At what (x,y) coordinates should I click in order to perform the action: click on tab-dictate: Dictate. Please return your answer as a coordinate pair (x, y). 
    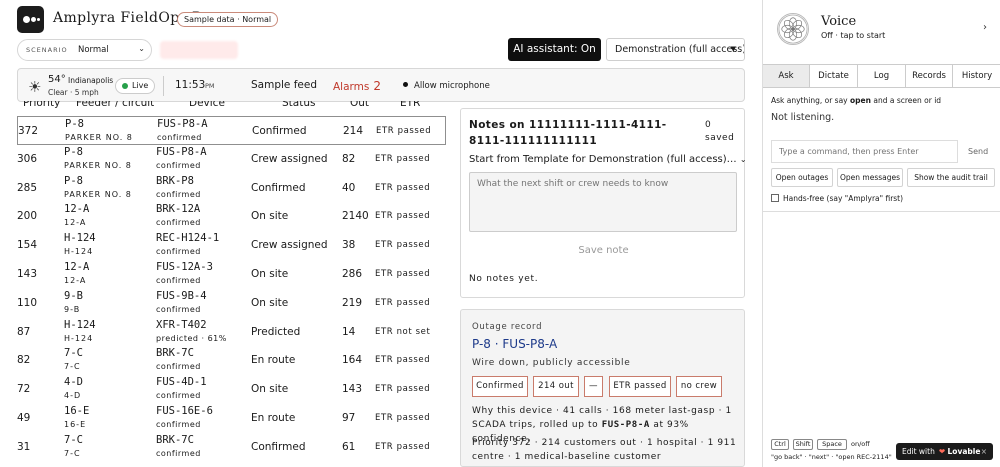
    Looking at the image, I should click on (834, 76).